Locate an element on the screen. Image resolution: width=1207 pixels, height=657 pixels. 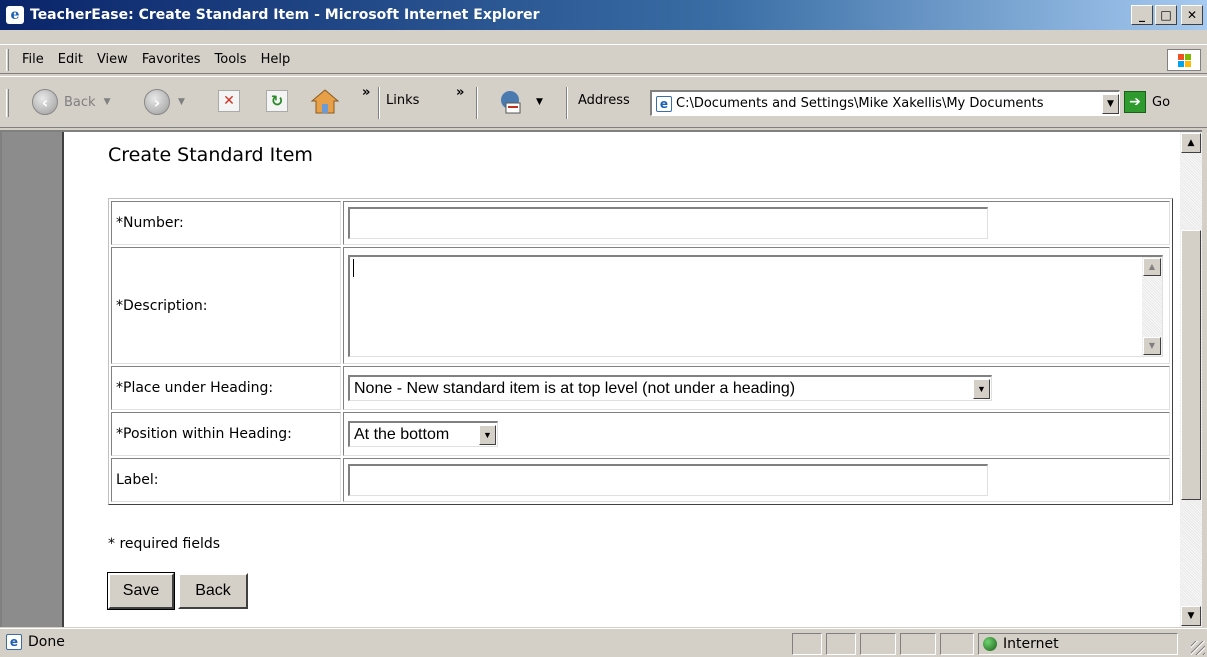
close-window-button: ✕ is located at coordinates (1192, 15).